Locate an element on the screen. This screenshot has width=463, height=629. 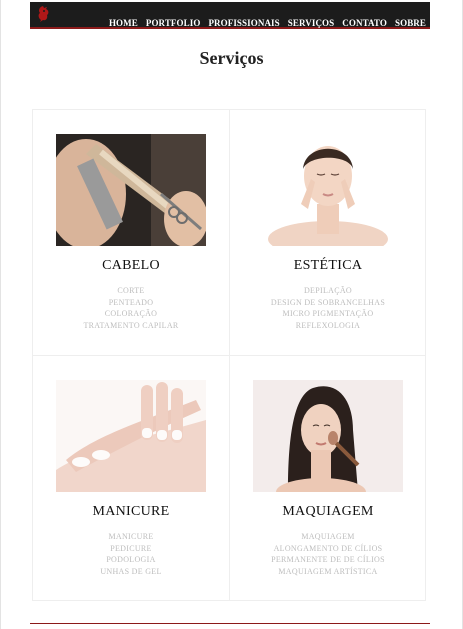
service-item: PERMANENTE DE DE CÍLIOS is located at coordinates (328, 559).